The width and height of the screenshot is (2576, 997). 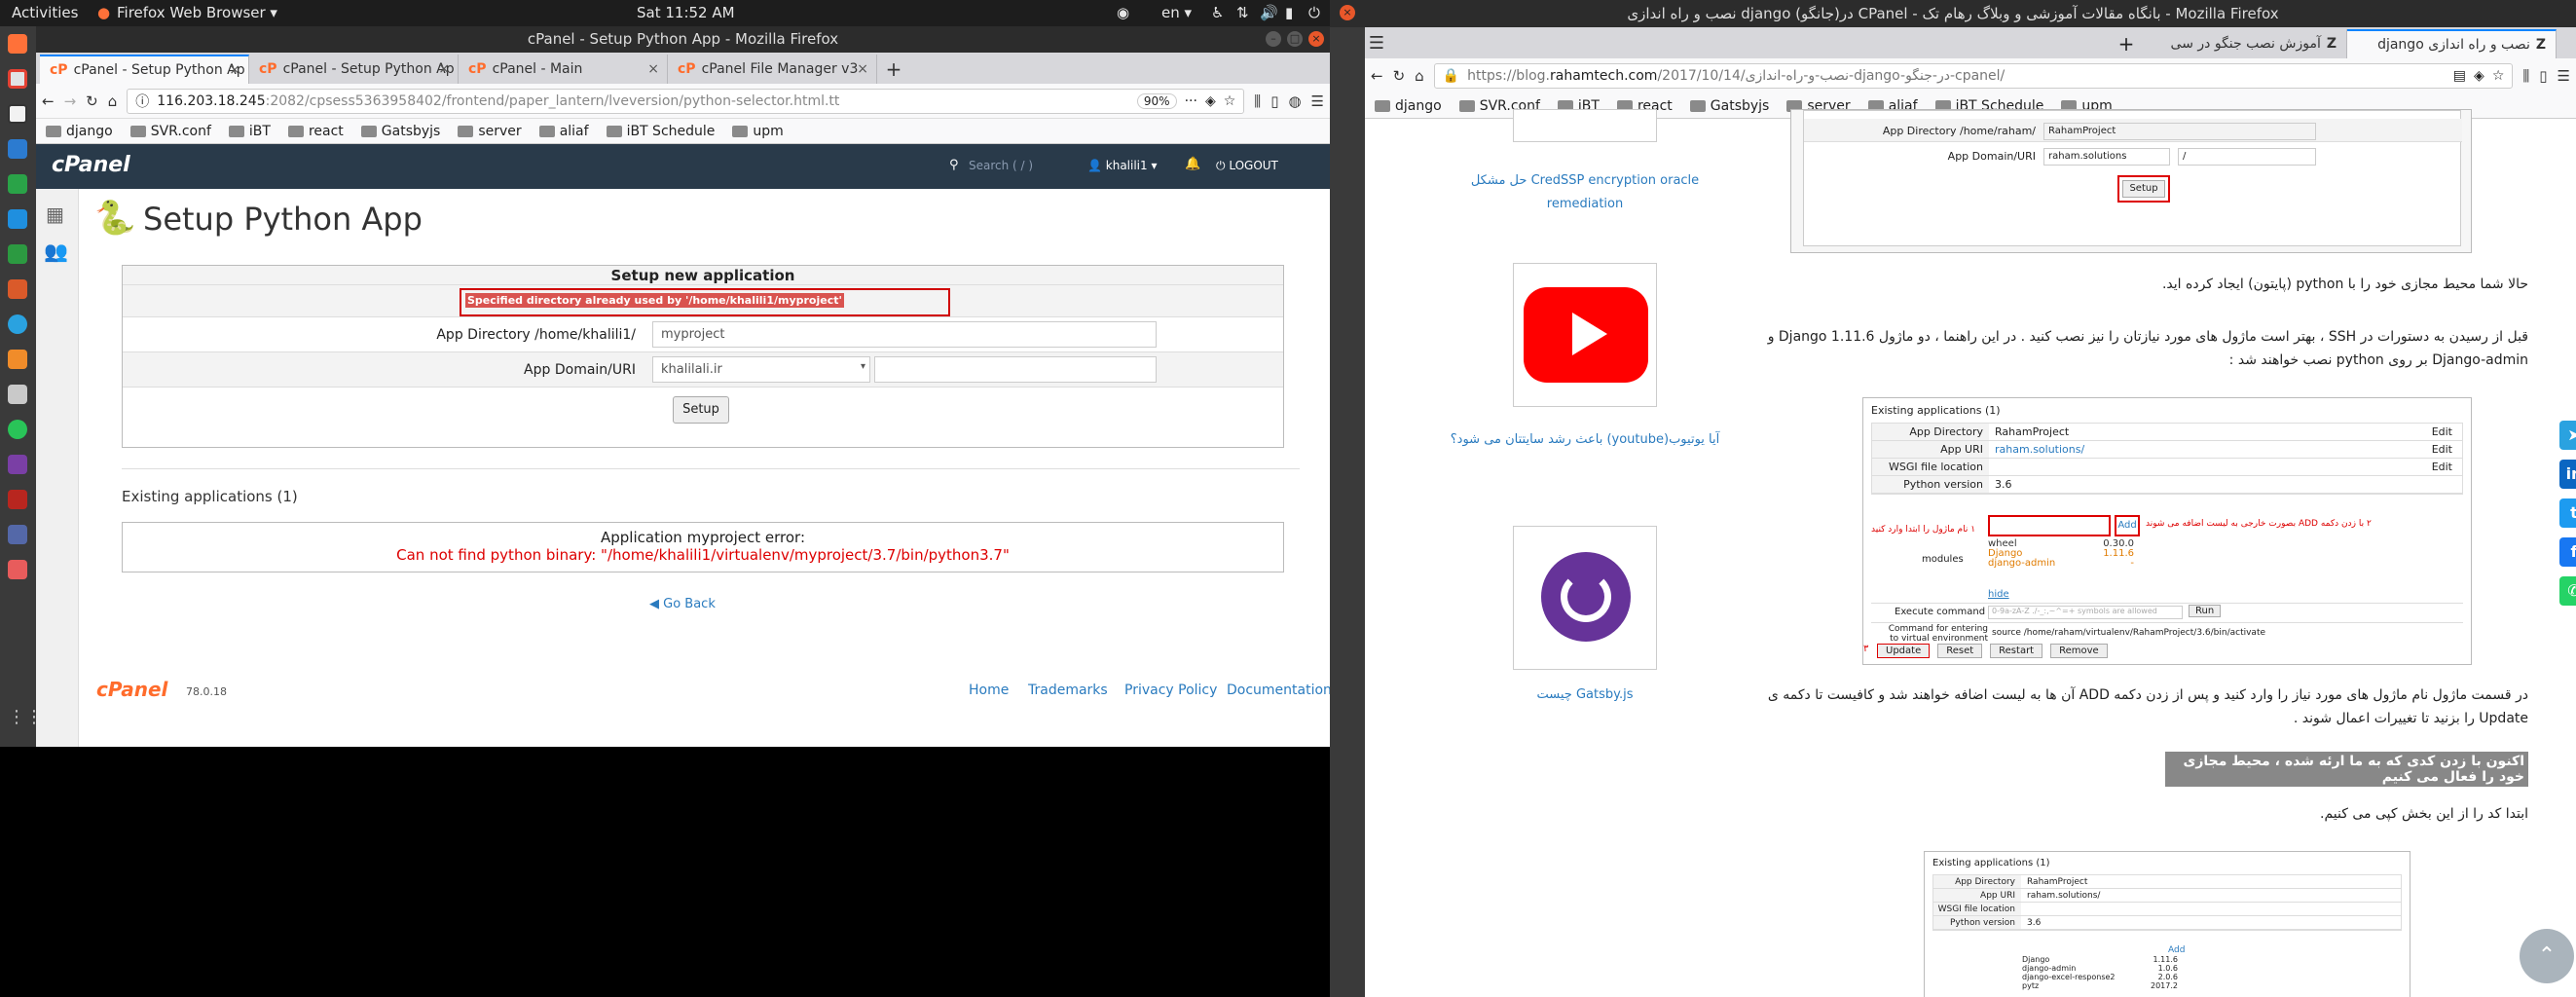 I want to click on tab-setup-python-1: cP cPanel - Setup Python Ap ×, so click(x=144, y=69).